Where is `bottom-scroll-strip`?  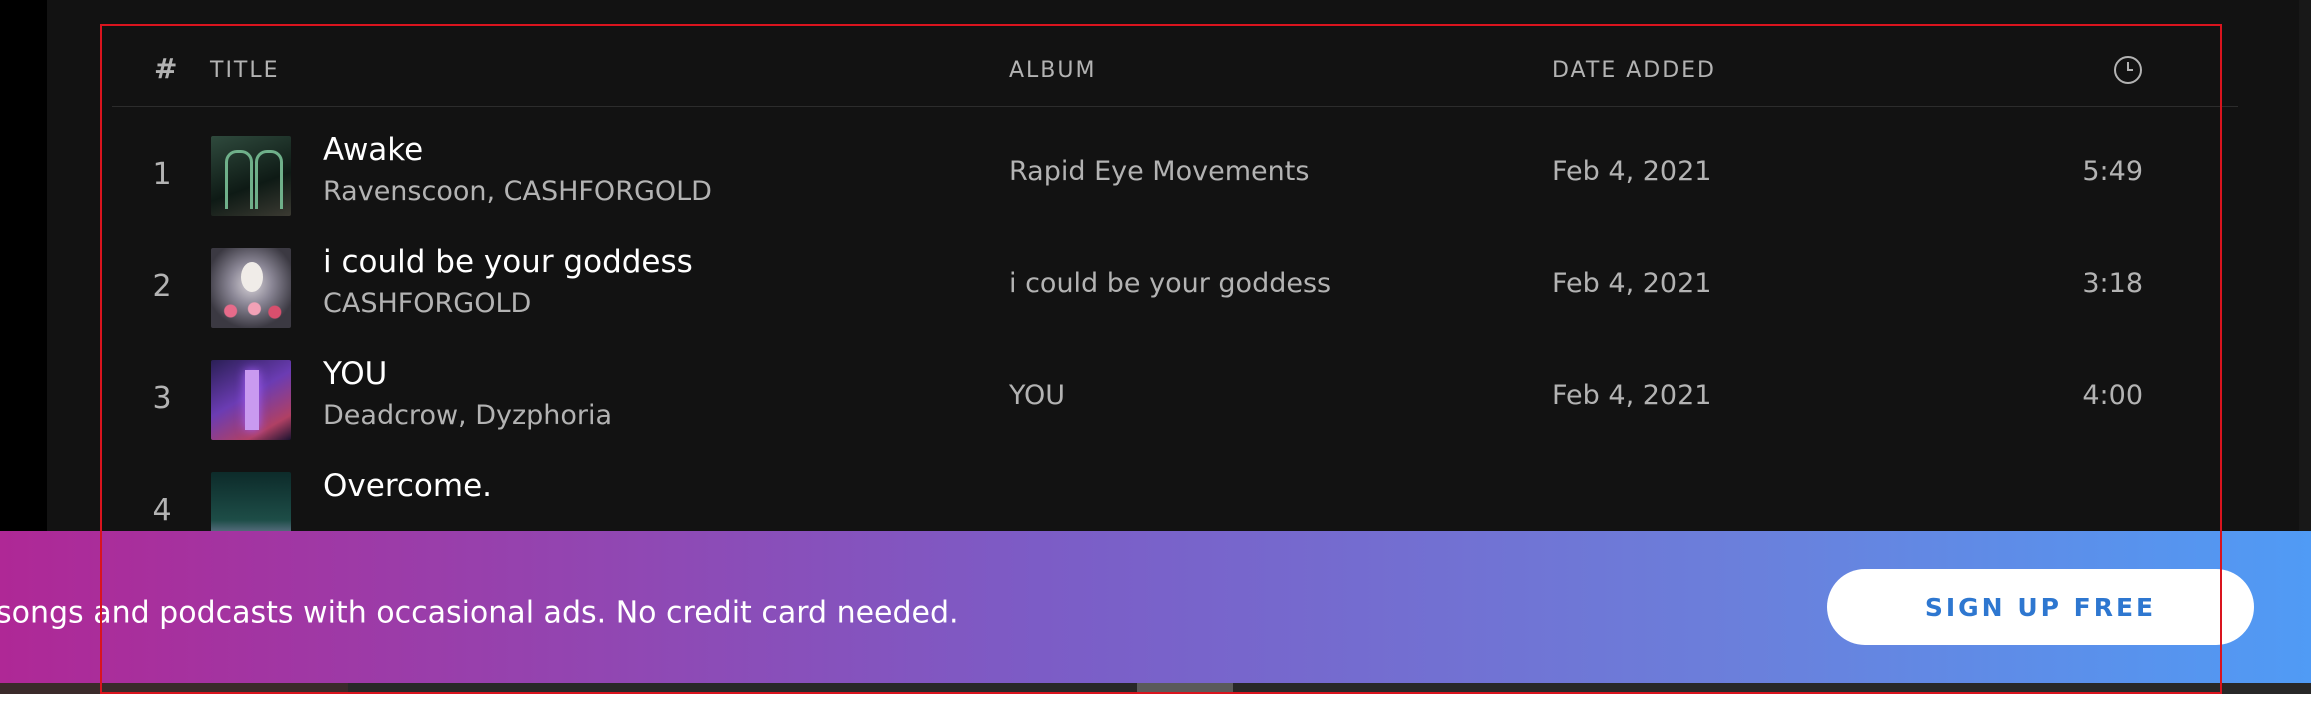 bottom-scroll-strip is located at coordinates (1155, 688).